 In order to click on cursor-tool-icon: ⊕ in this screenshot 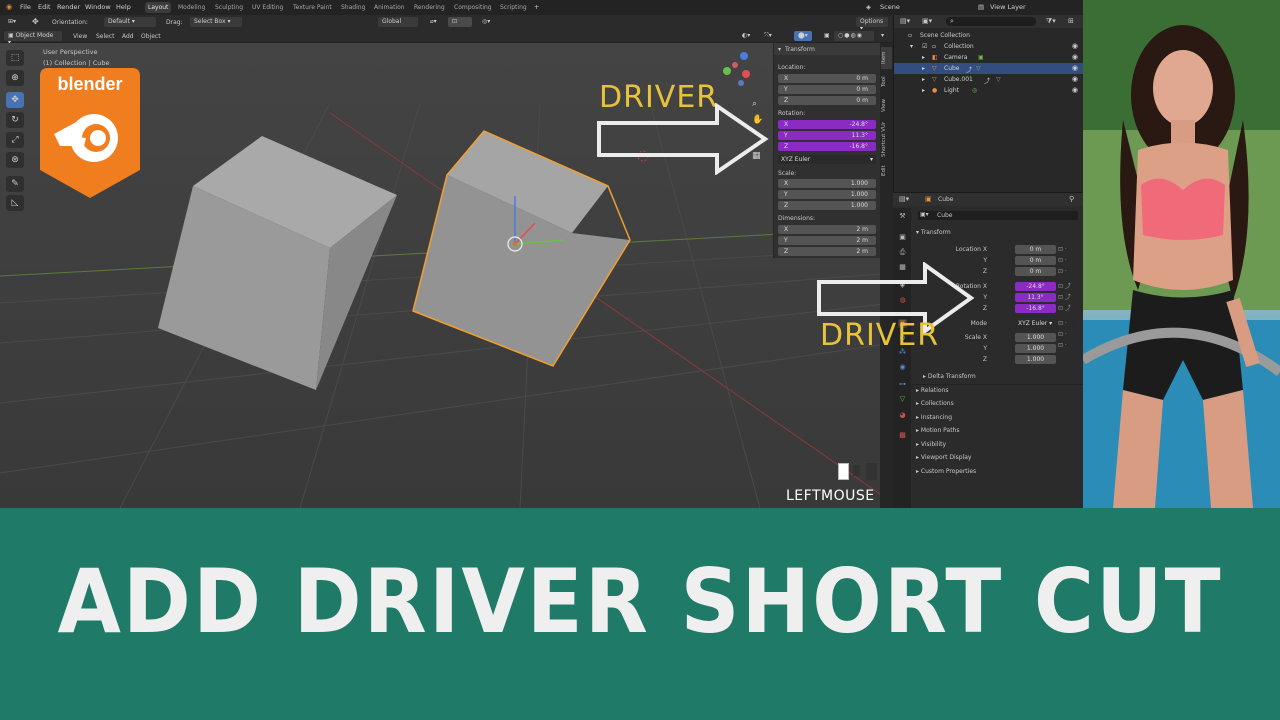, I will do `click(15, 78)`.